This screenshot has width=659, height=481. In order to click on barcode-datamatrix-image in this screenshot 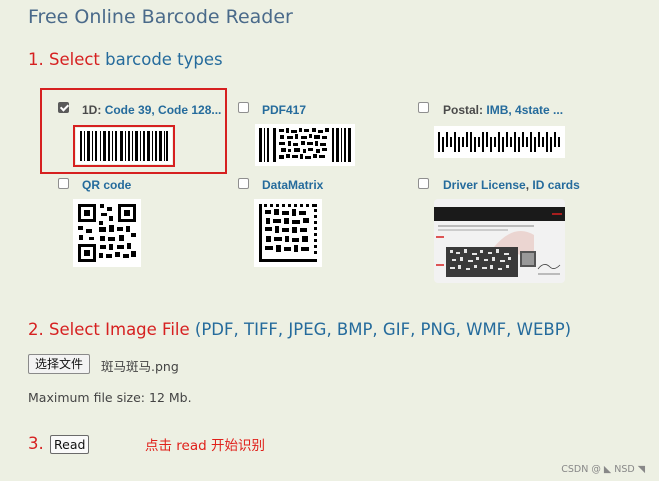, I will do `click(288, 233)`.